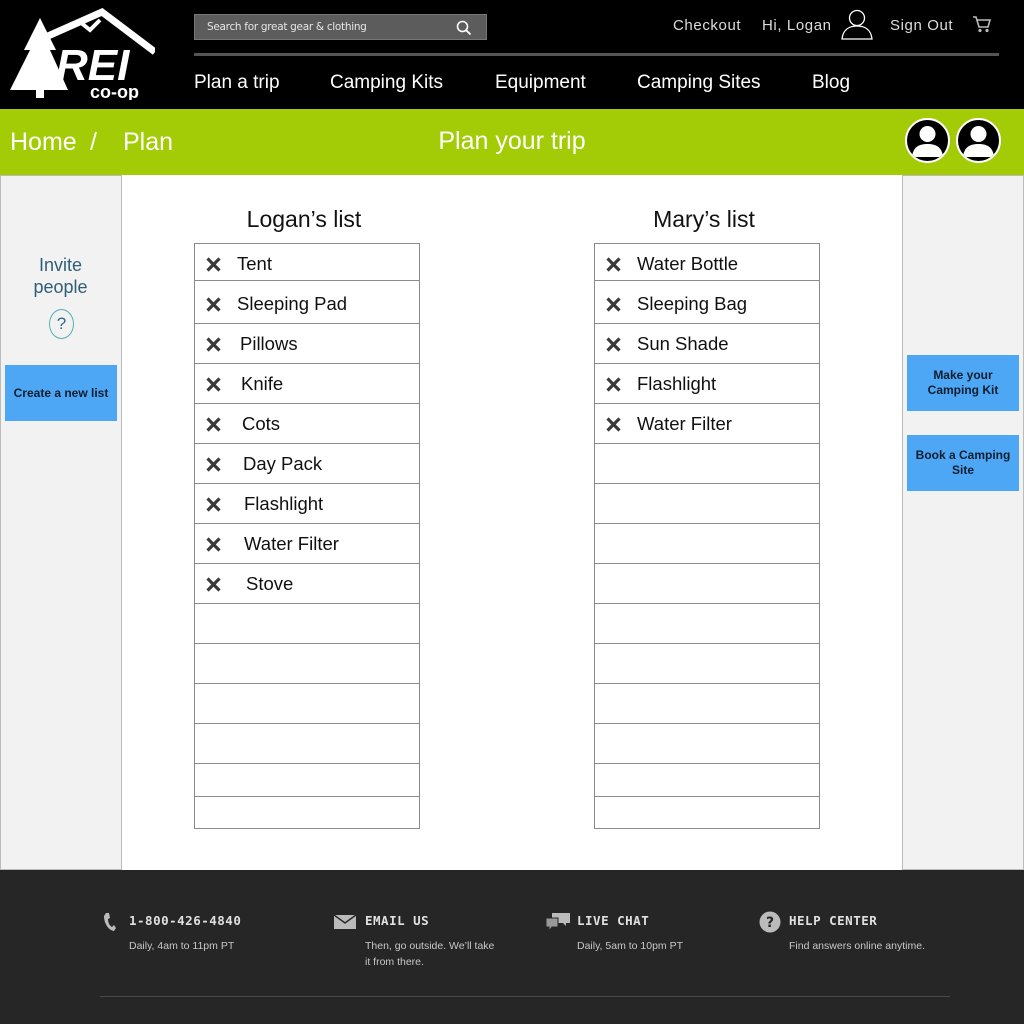 Image resolution: width=1024 pixels, height=1024 pixels. What do you see at coordinates (60, 265) in the screenshot?
I see `invite-label-line1: Invite` at bounding box center [60, 265].